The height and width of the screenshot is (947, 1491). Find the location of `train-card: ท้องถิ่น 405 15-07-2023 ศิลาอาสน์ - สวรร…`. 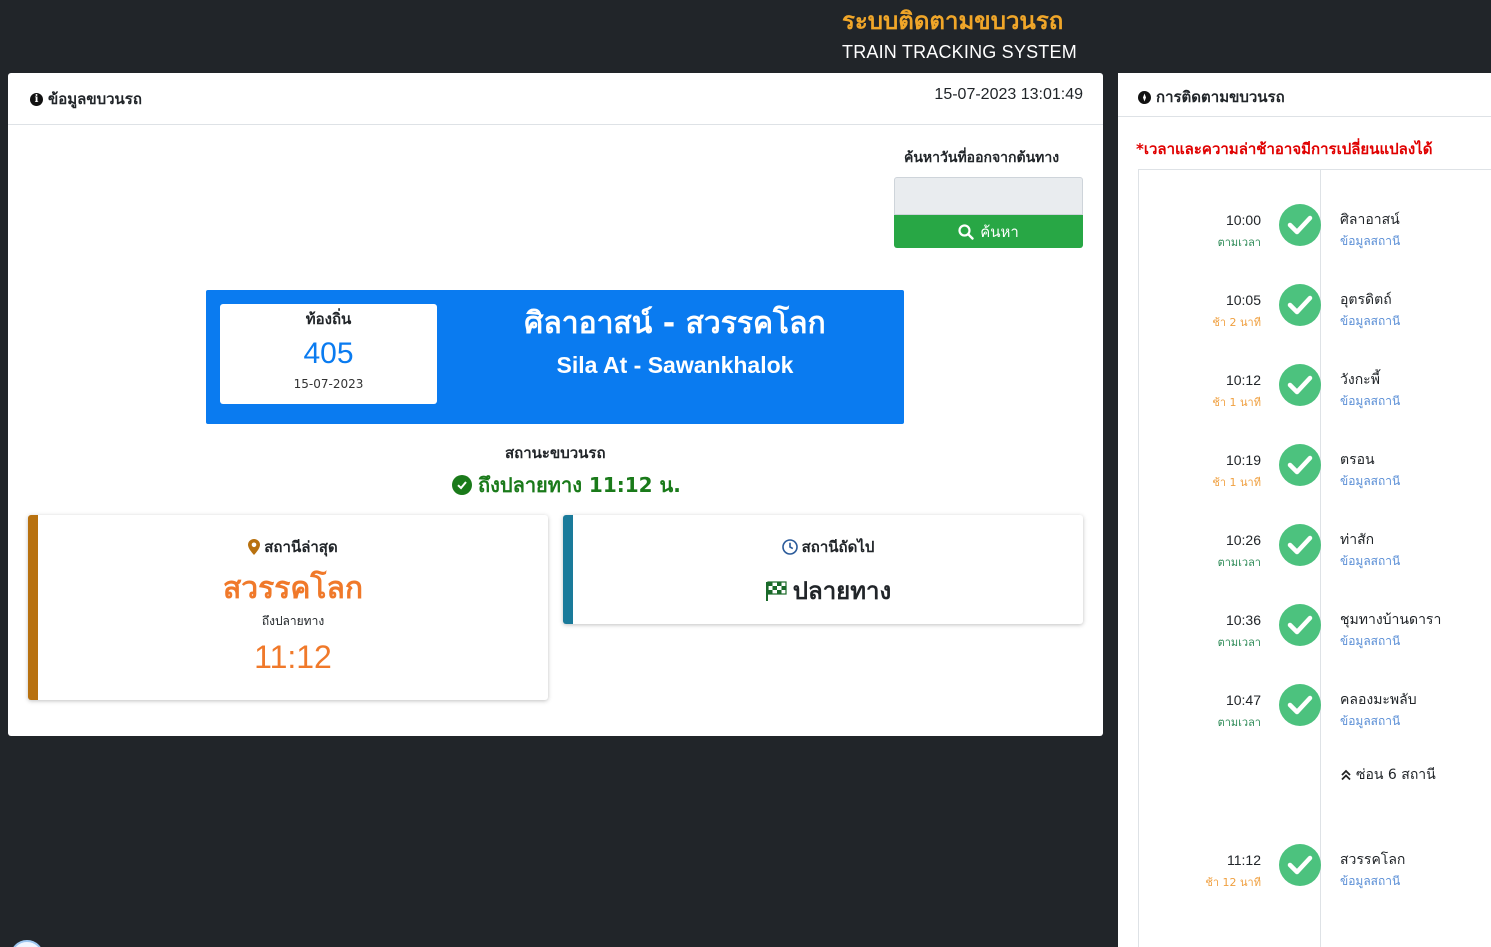

train-card: ท้องถิ่น 405 15-07-2023 ศิลาอาสน์ - สวรร… is located at coordinates (555, 357).